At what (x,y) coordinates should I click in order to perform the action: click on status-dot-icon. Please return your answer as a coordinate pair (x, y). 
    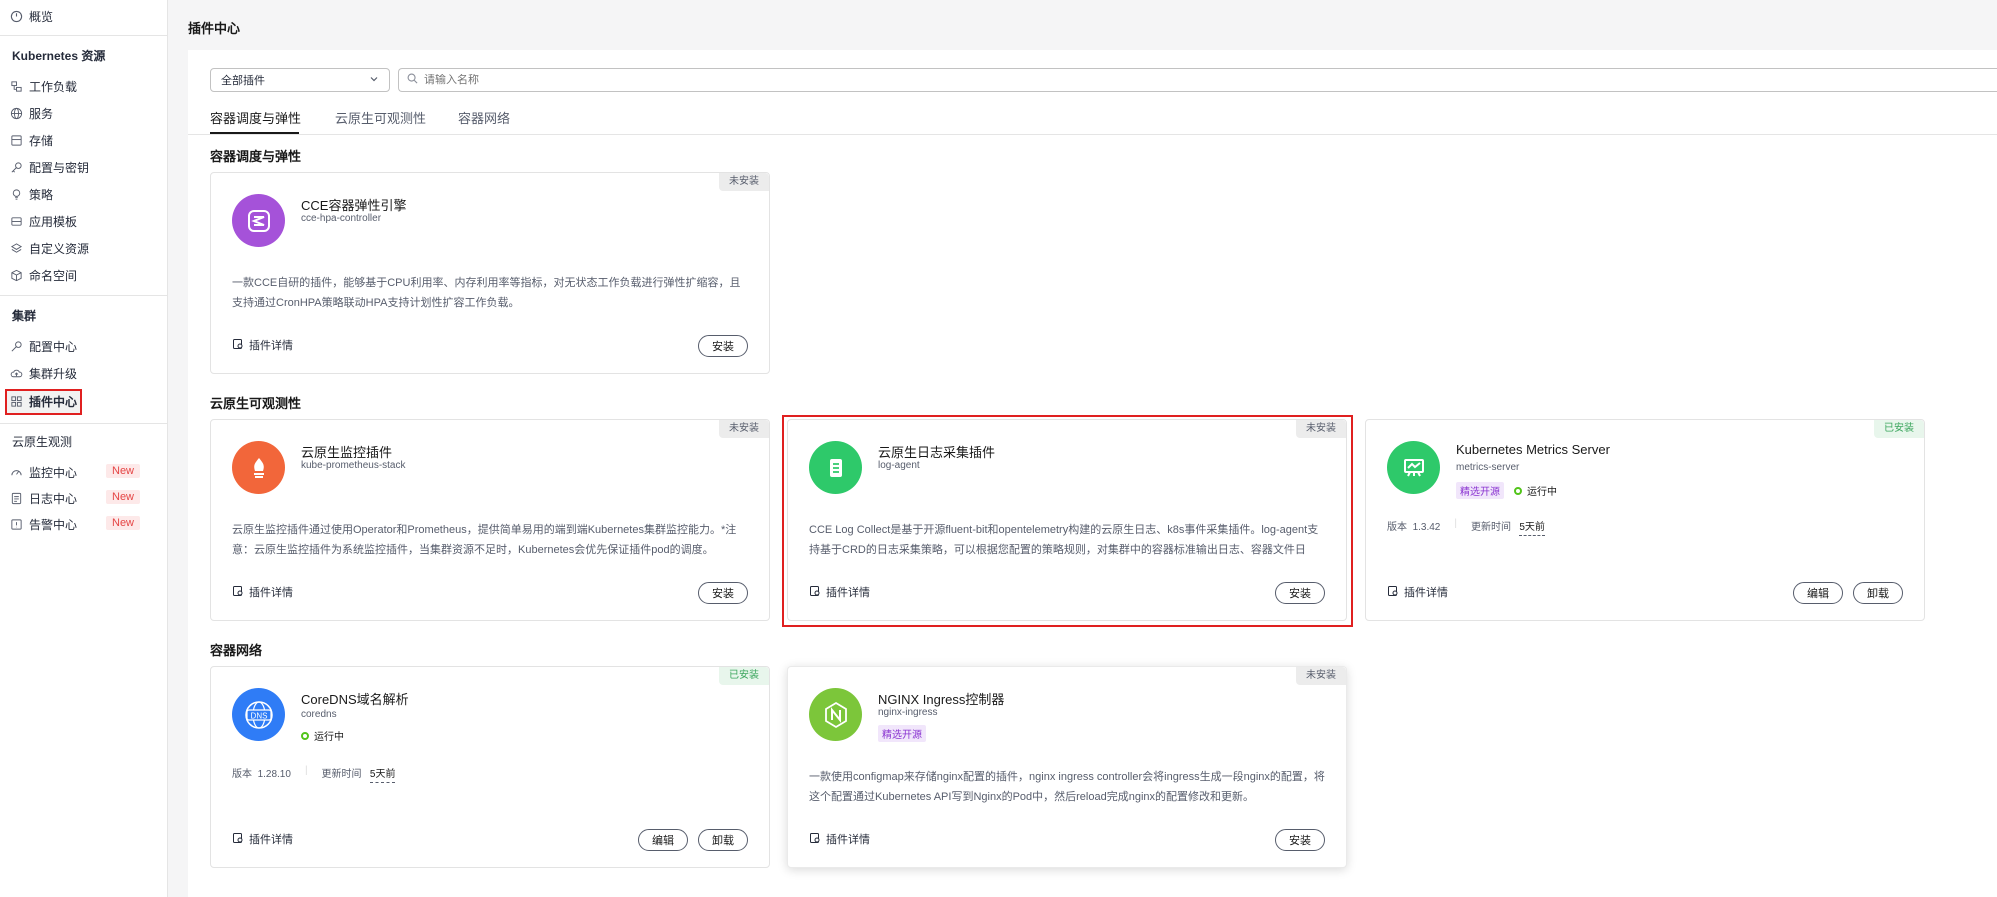
    Looking at the image, I should click on (1518, 490).